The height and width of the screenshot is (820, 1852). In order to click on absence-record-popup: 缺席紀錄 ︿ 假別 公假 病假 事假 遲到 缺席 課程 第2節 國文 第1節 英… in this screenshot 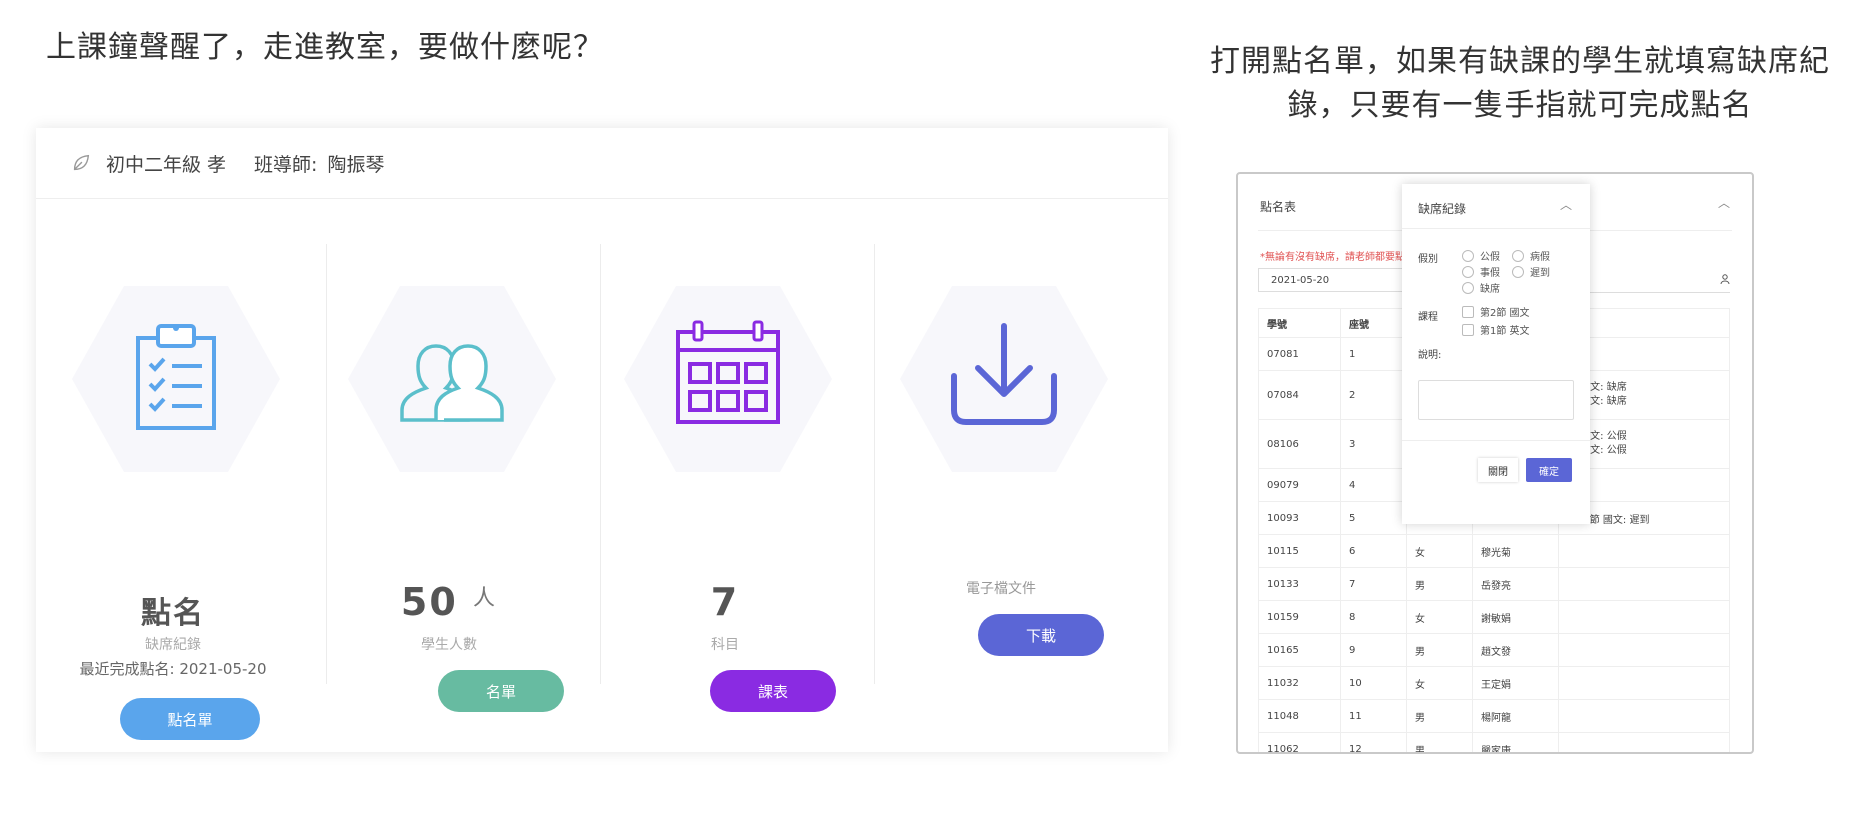, I will do `click(1496, 354)`.